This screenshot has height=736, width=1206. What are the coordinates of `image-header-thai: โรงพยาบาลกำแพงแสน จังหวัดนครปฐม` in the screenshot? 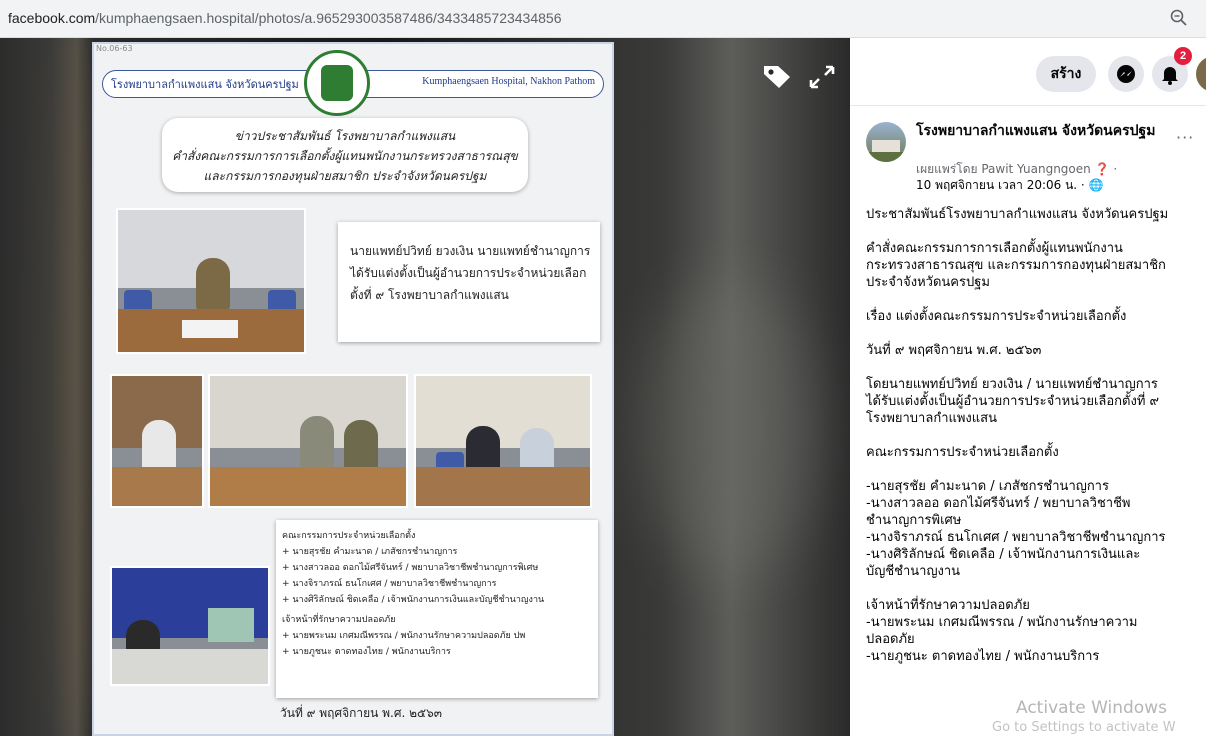 It's located at (205, 84).